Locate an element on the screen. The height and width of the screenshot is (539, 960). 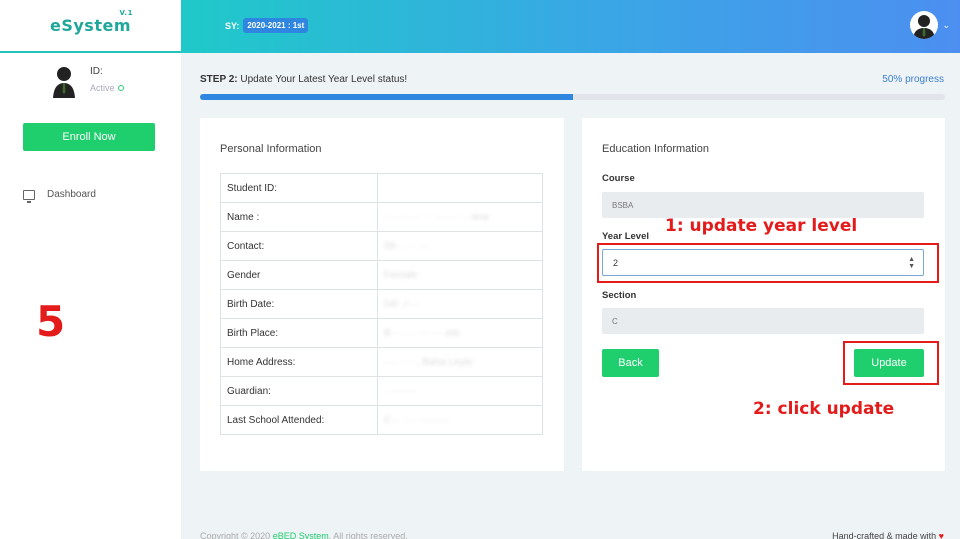
annotation-note-2: 2: click update is located at coordinates (824, 409).